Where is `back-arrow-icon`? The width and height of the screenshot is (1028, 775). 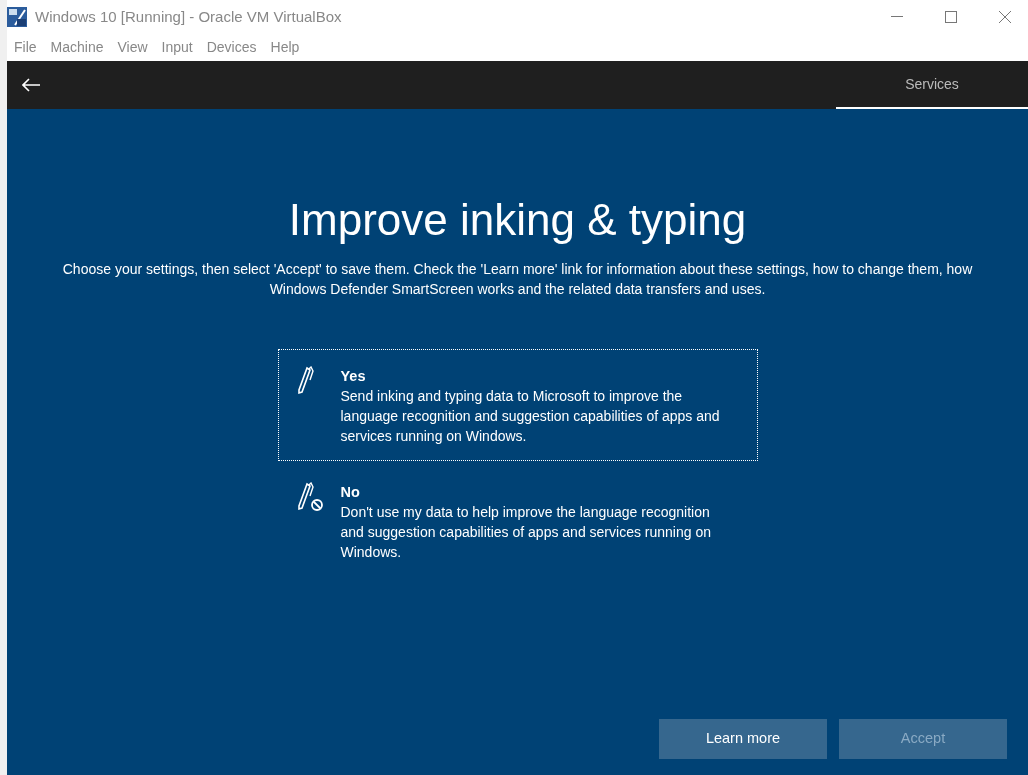 back-arrow-icon is located at coordinates (31, 85).